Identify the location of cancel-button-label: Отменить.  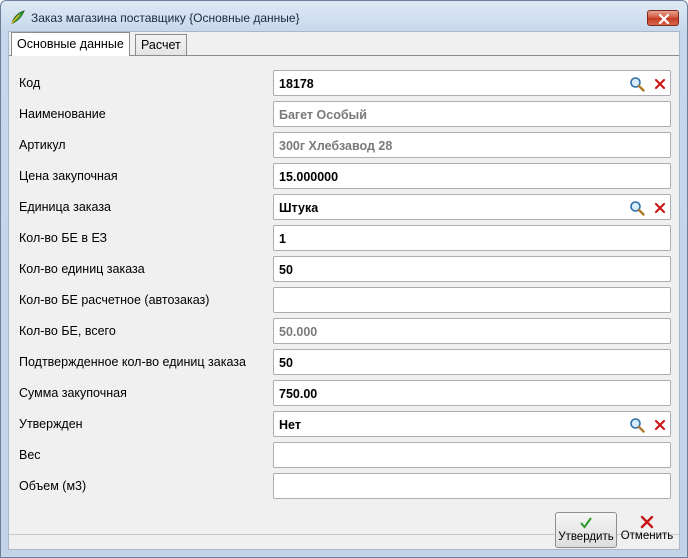
(647, 536).